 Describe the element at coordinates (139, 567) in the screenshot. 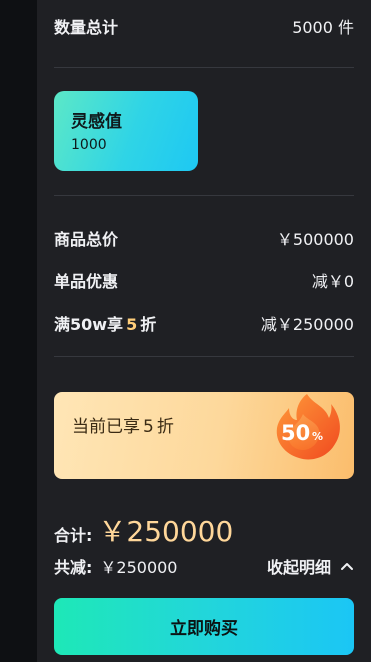

I see `saved-amount: ￥250000` at that location.